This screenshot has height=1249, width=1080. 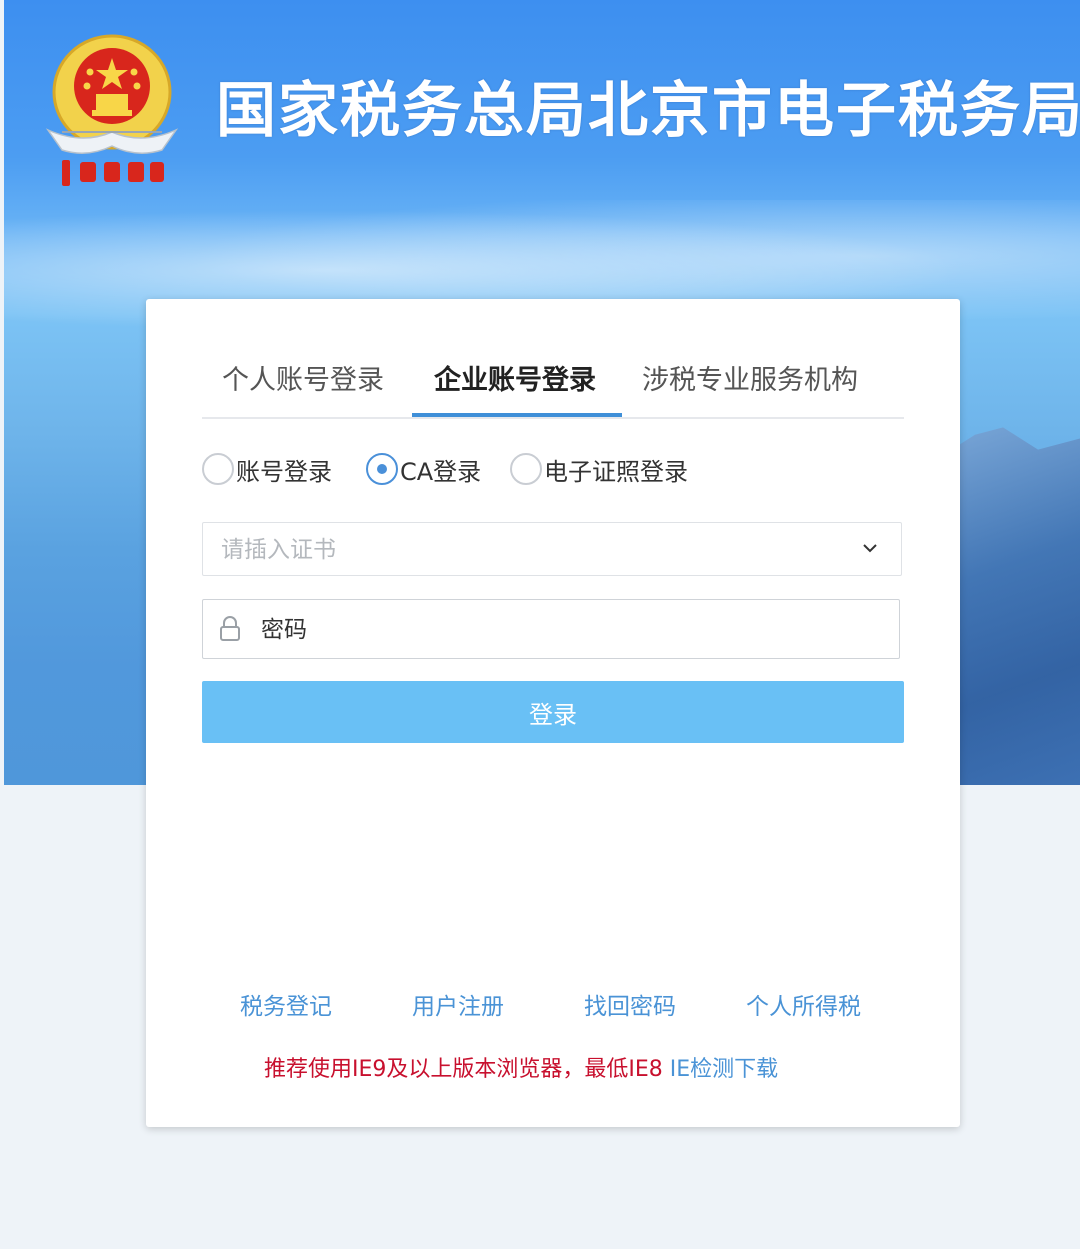 What do you see at coordinates (441, 471) in the screenshot?
I see `radio-label: CA登录` at bounding box center [441, 471].